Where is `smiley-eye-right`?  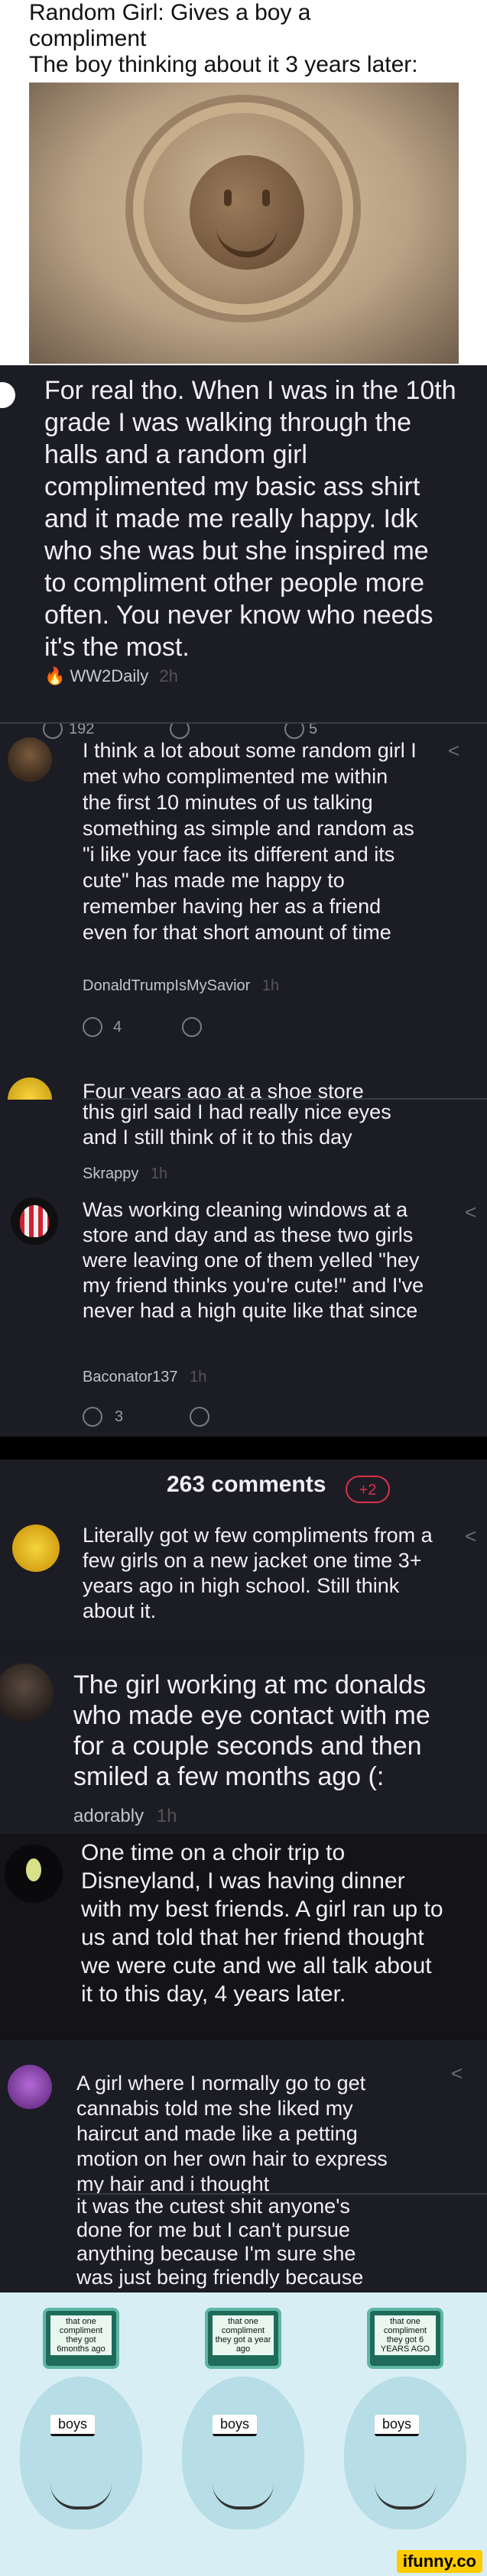 smiley-eye-right is located at coordinates (266, 198).